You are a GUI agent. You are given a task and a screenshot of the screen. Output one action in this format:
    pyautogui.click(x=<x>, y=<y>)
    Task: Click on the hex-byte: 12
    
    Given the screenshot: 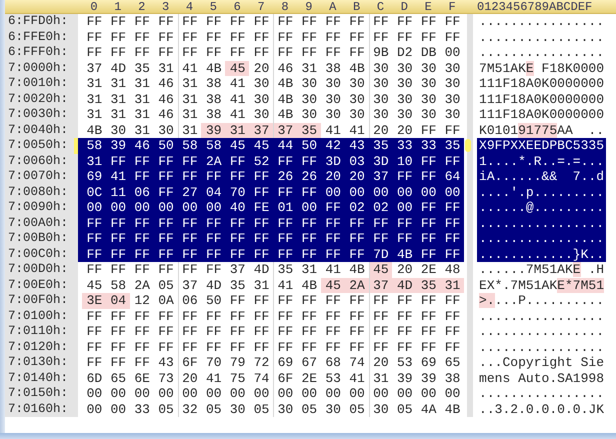 What is the action you would take?
    pyautogui.click(x=142, y=300)
    